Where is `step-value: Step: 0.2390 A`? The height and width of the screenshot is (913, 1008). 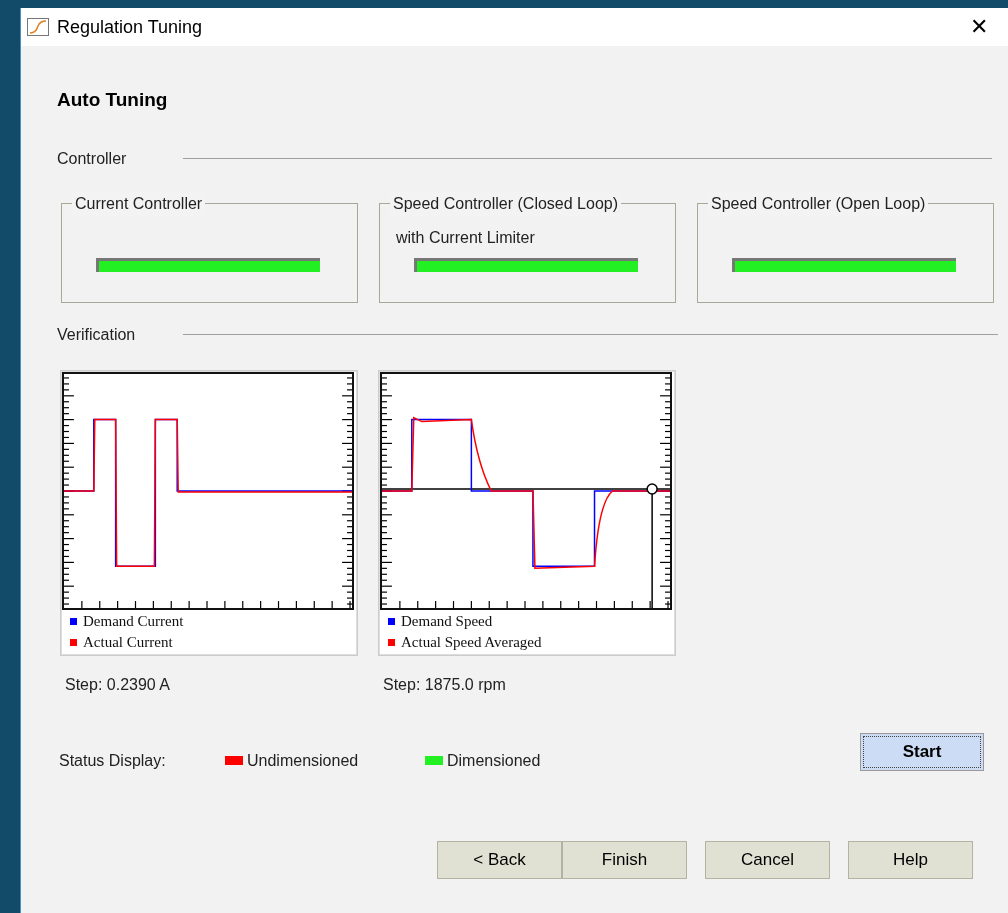
step-value: Step: 0.2390 A is located at coordinates (117, 684).